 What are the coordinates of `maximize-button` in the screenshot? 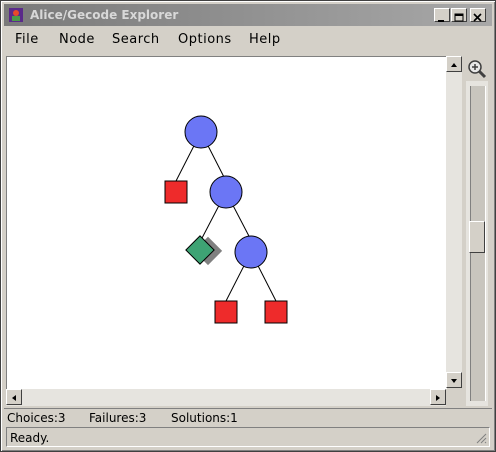 It's located at (459, 15).